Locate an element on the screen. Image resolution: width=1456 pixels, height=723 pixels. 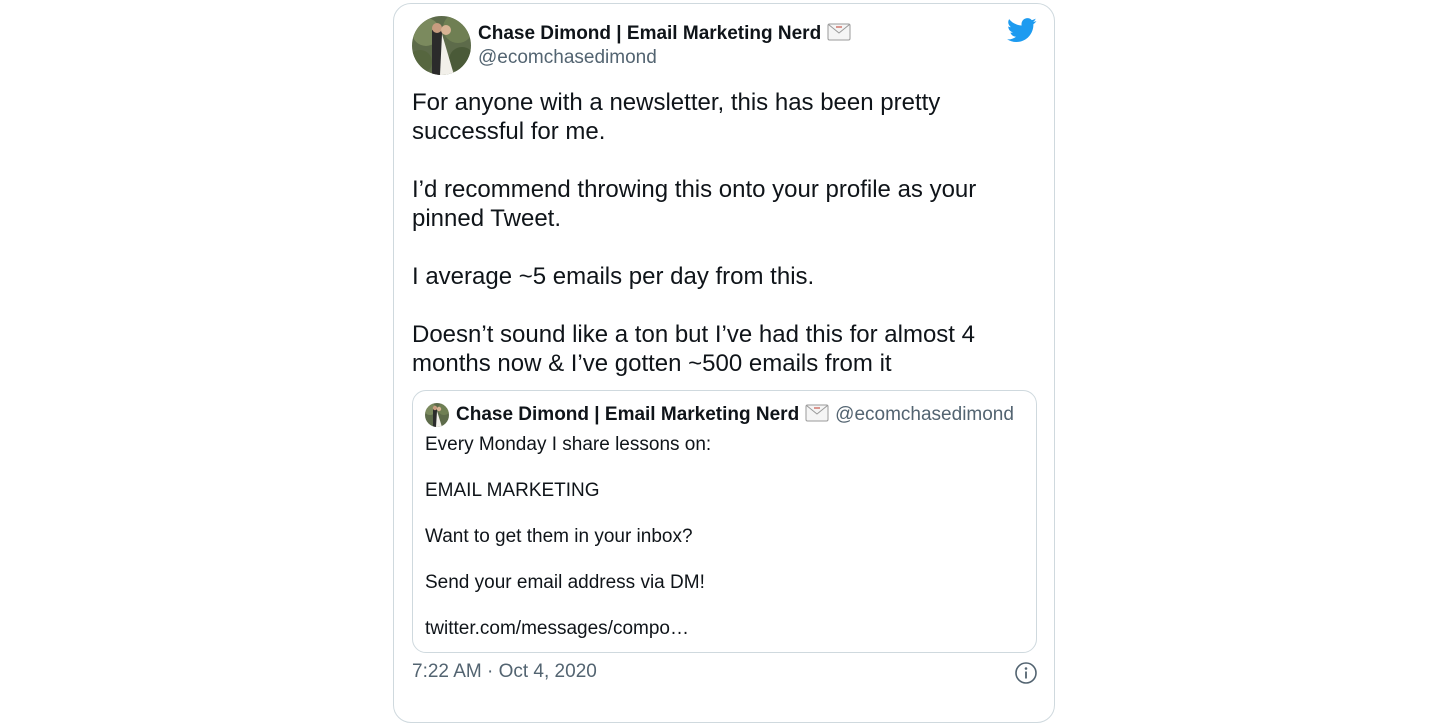
quoted-paragraph: Send your email address via DM! is located at coordinates (565, 582).